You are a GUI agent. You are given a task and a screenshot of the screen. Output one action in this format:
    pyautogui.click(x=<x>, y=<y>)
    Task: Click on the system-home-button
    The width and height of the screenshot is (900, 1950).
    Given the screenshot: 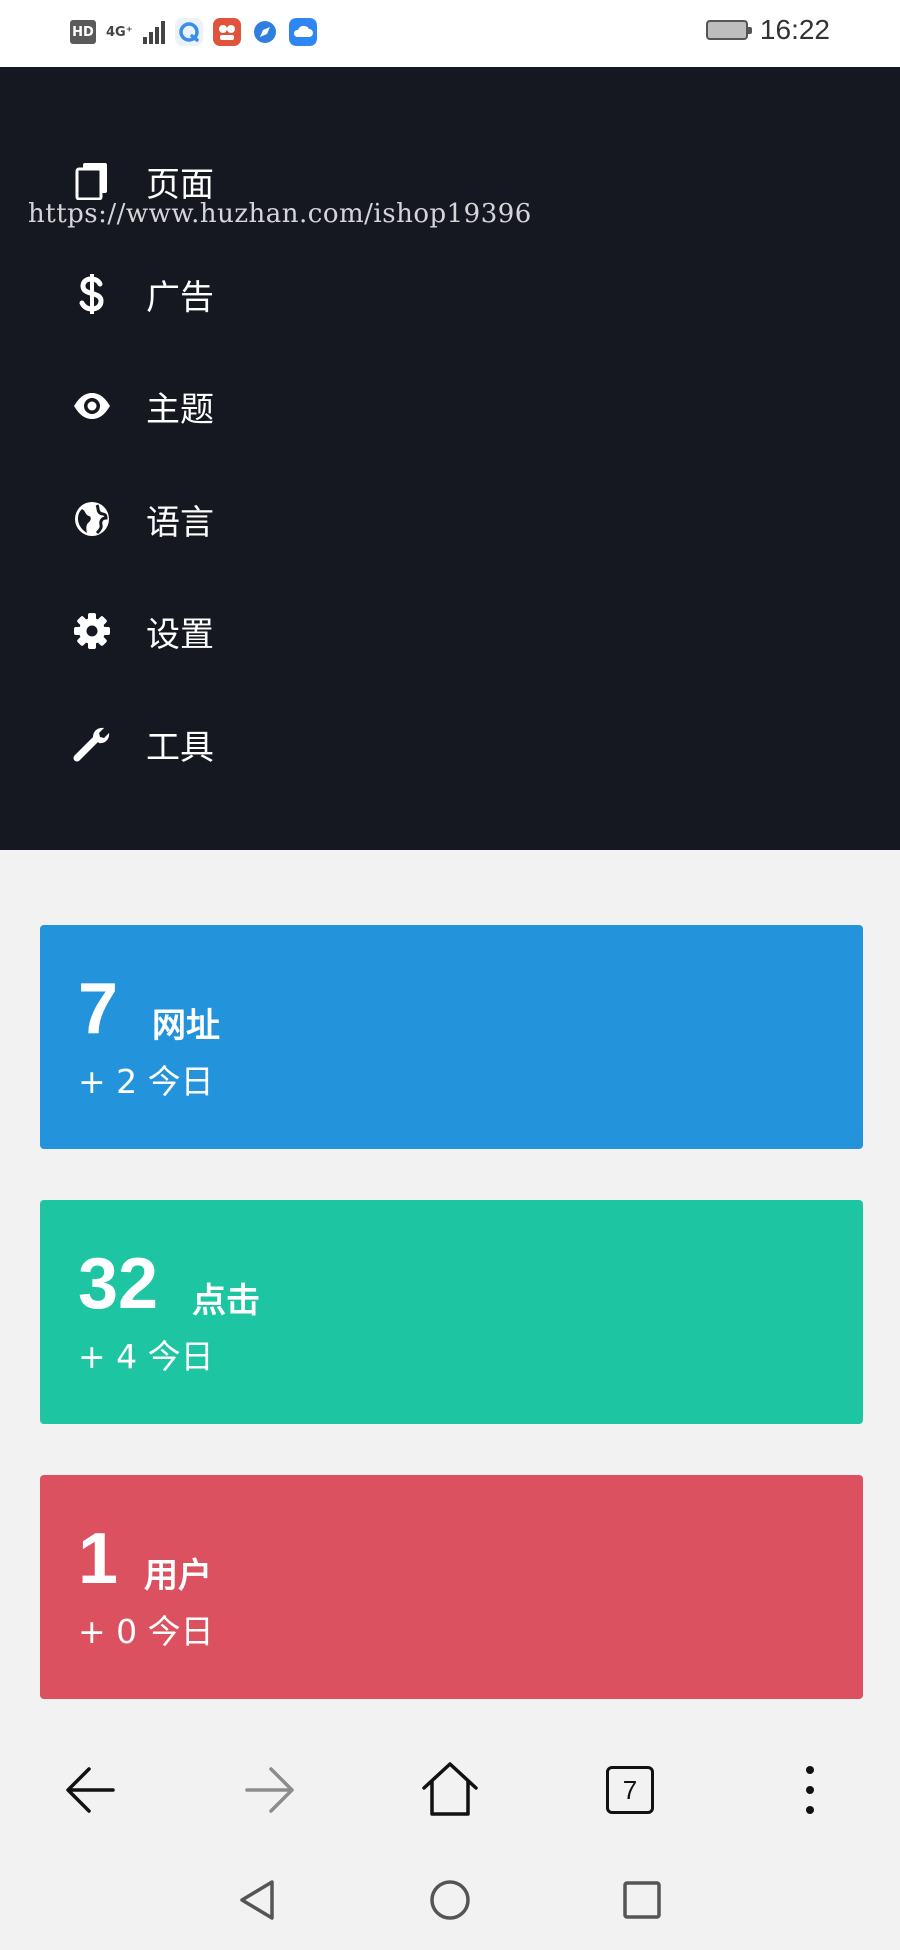 What is the action you would take?
    pyautogui.click(x=450, y=1900)
    